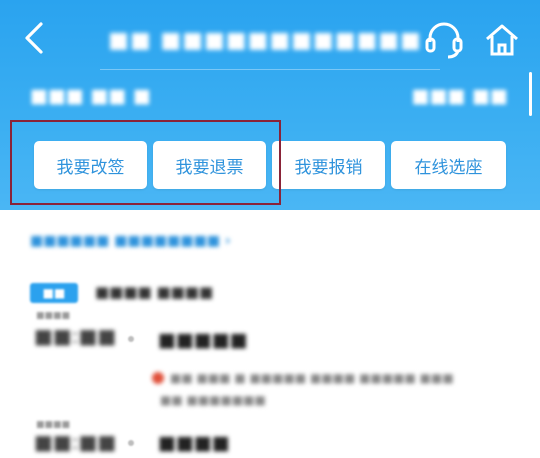 This screenshot has height=458, width=540. I want to click on trip-date-text: ■■■ ■■, so click(459, 96).